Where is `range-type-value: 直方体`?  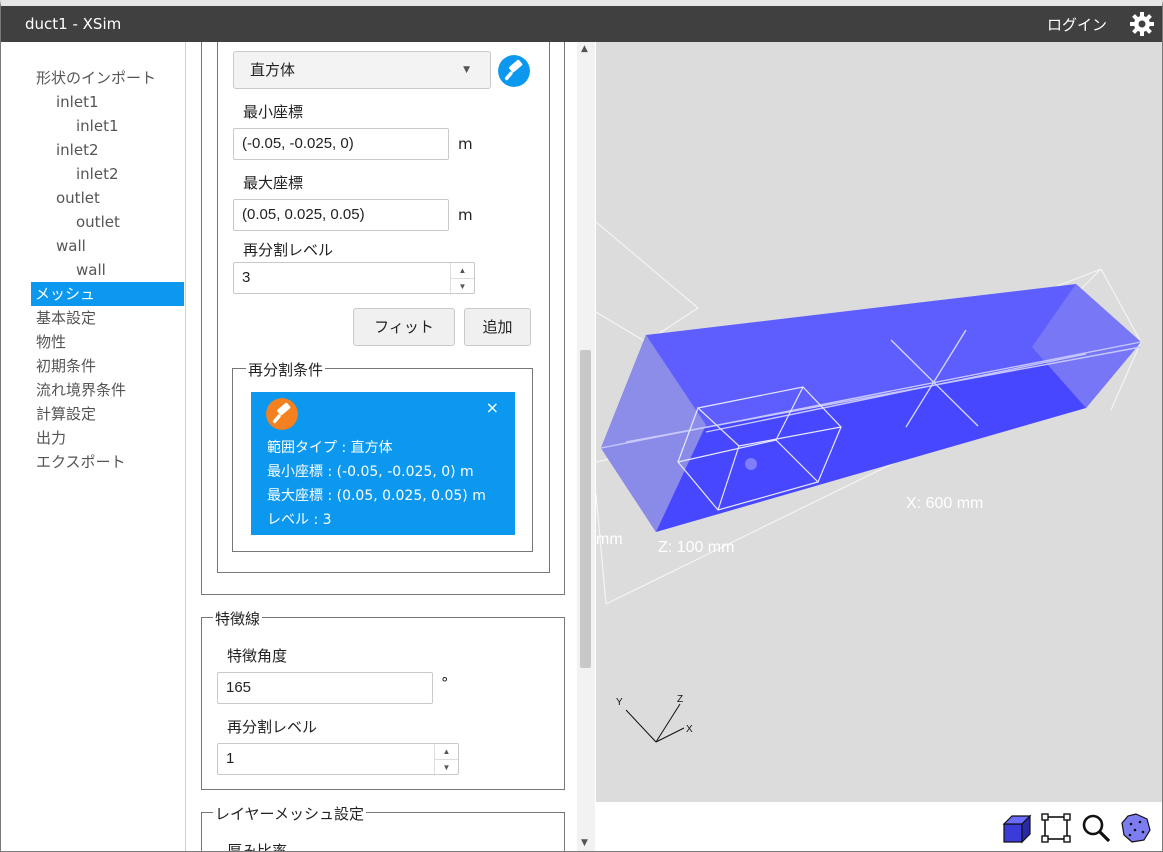
range-type-value: 直方体 is located at coordinates (273, 70).